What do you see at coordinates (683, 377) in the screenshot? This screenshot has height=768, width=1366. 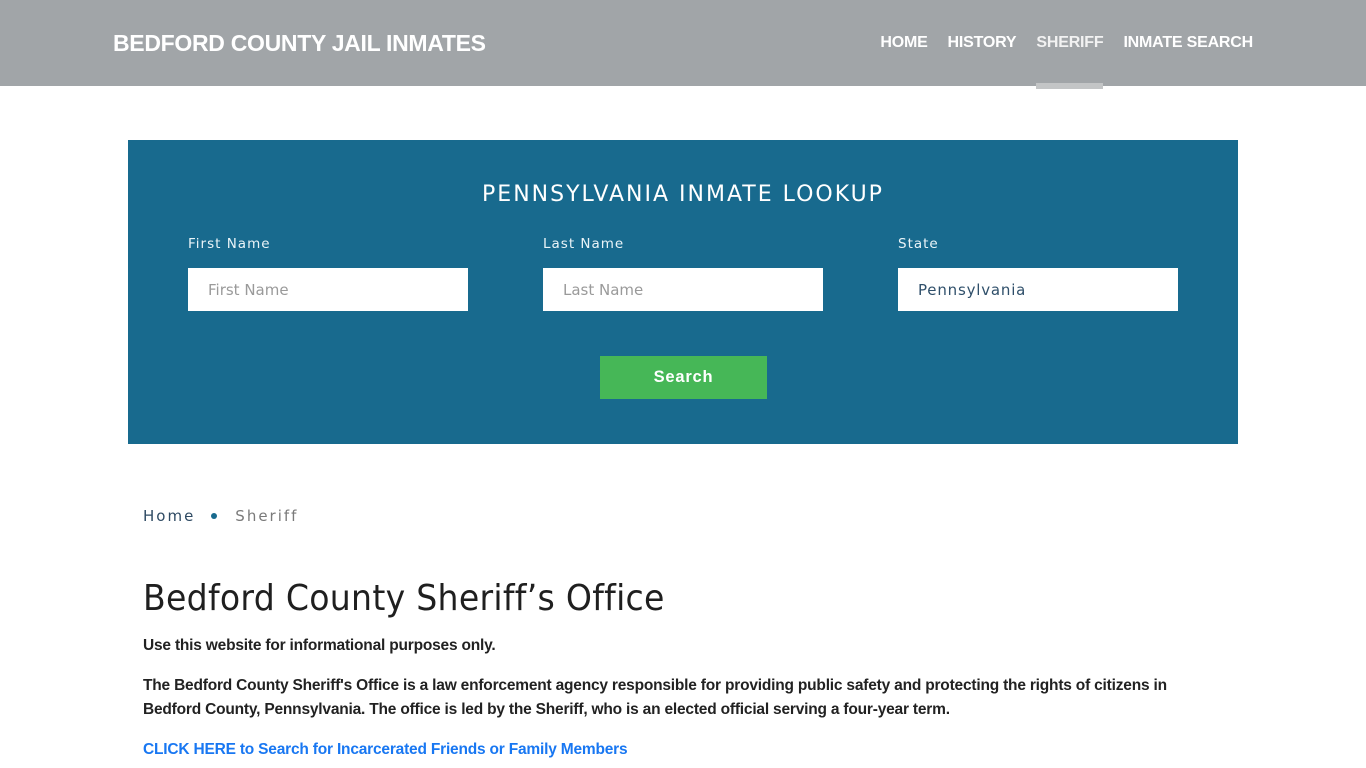 I see `search-button: Search` at bounding box center [683, 377].